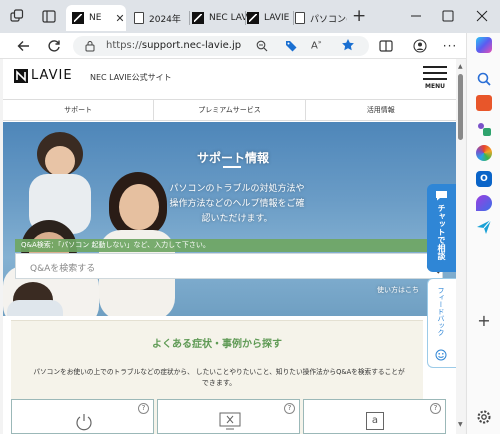 The width and height of the screenshot is (500, 434). I want to click on logo-text: LAVIE, so click(52, 75).